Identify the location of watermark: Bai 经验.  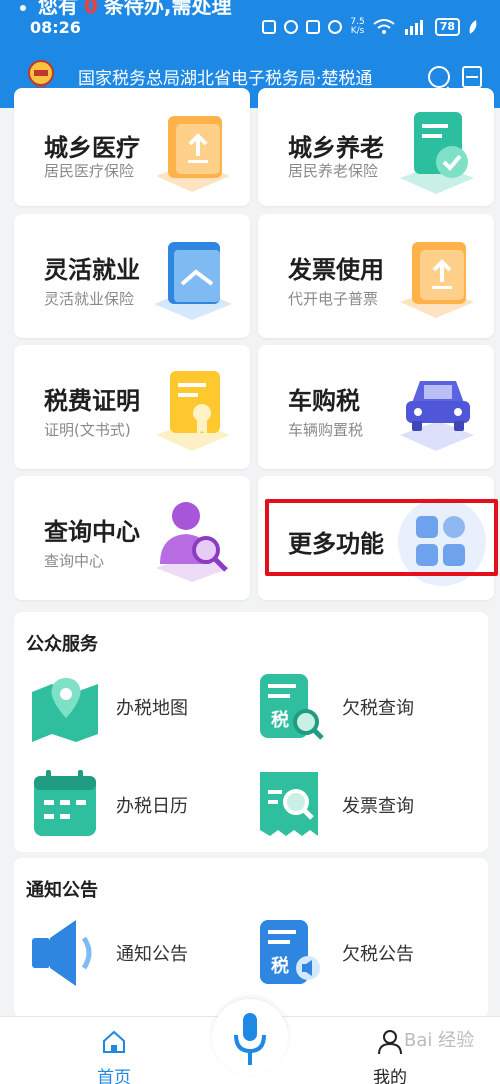
(439, 1040).